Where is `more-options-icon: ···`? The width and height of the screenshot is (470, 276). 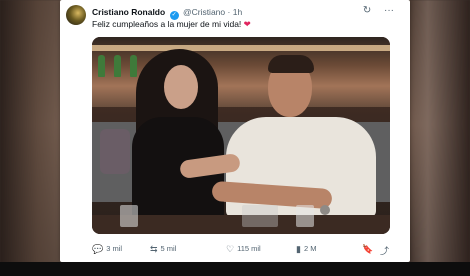 more-options-icon: ··· is located at coordinates (389, 10).